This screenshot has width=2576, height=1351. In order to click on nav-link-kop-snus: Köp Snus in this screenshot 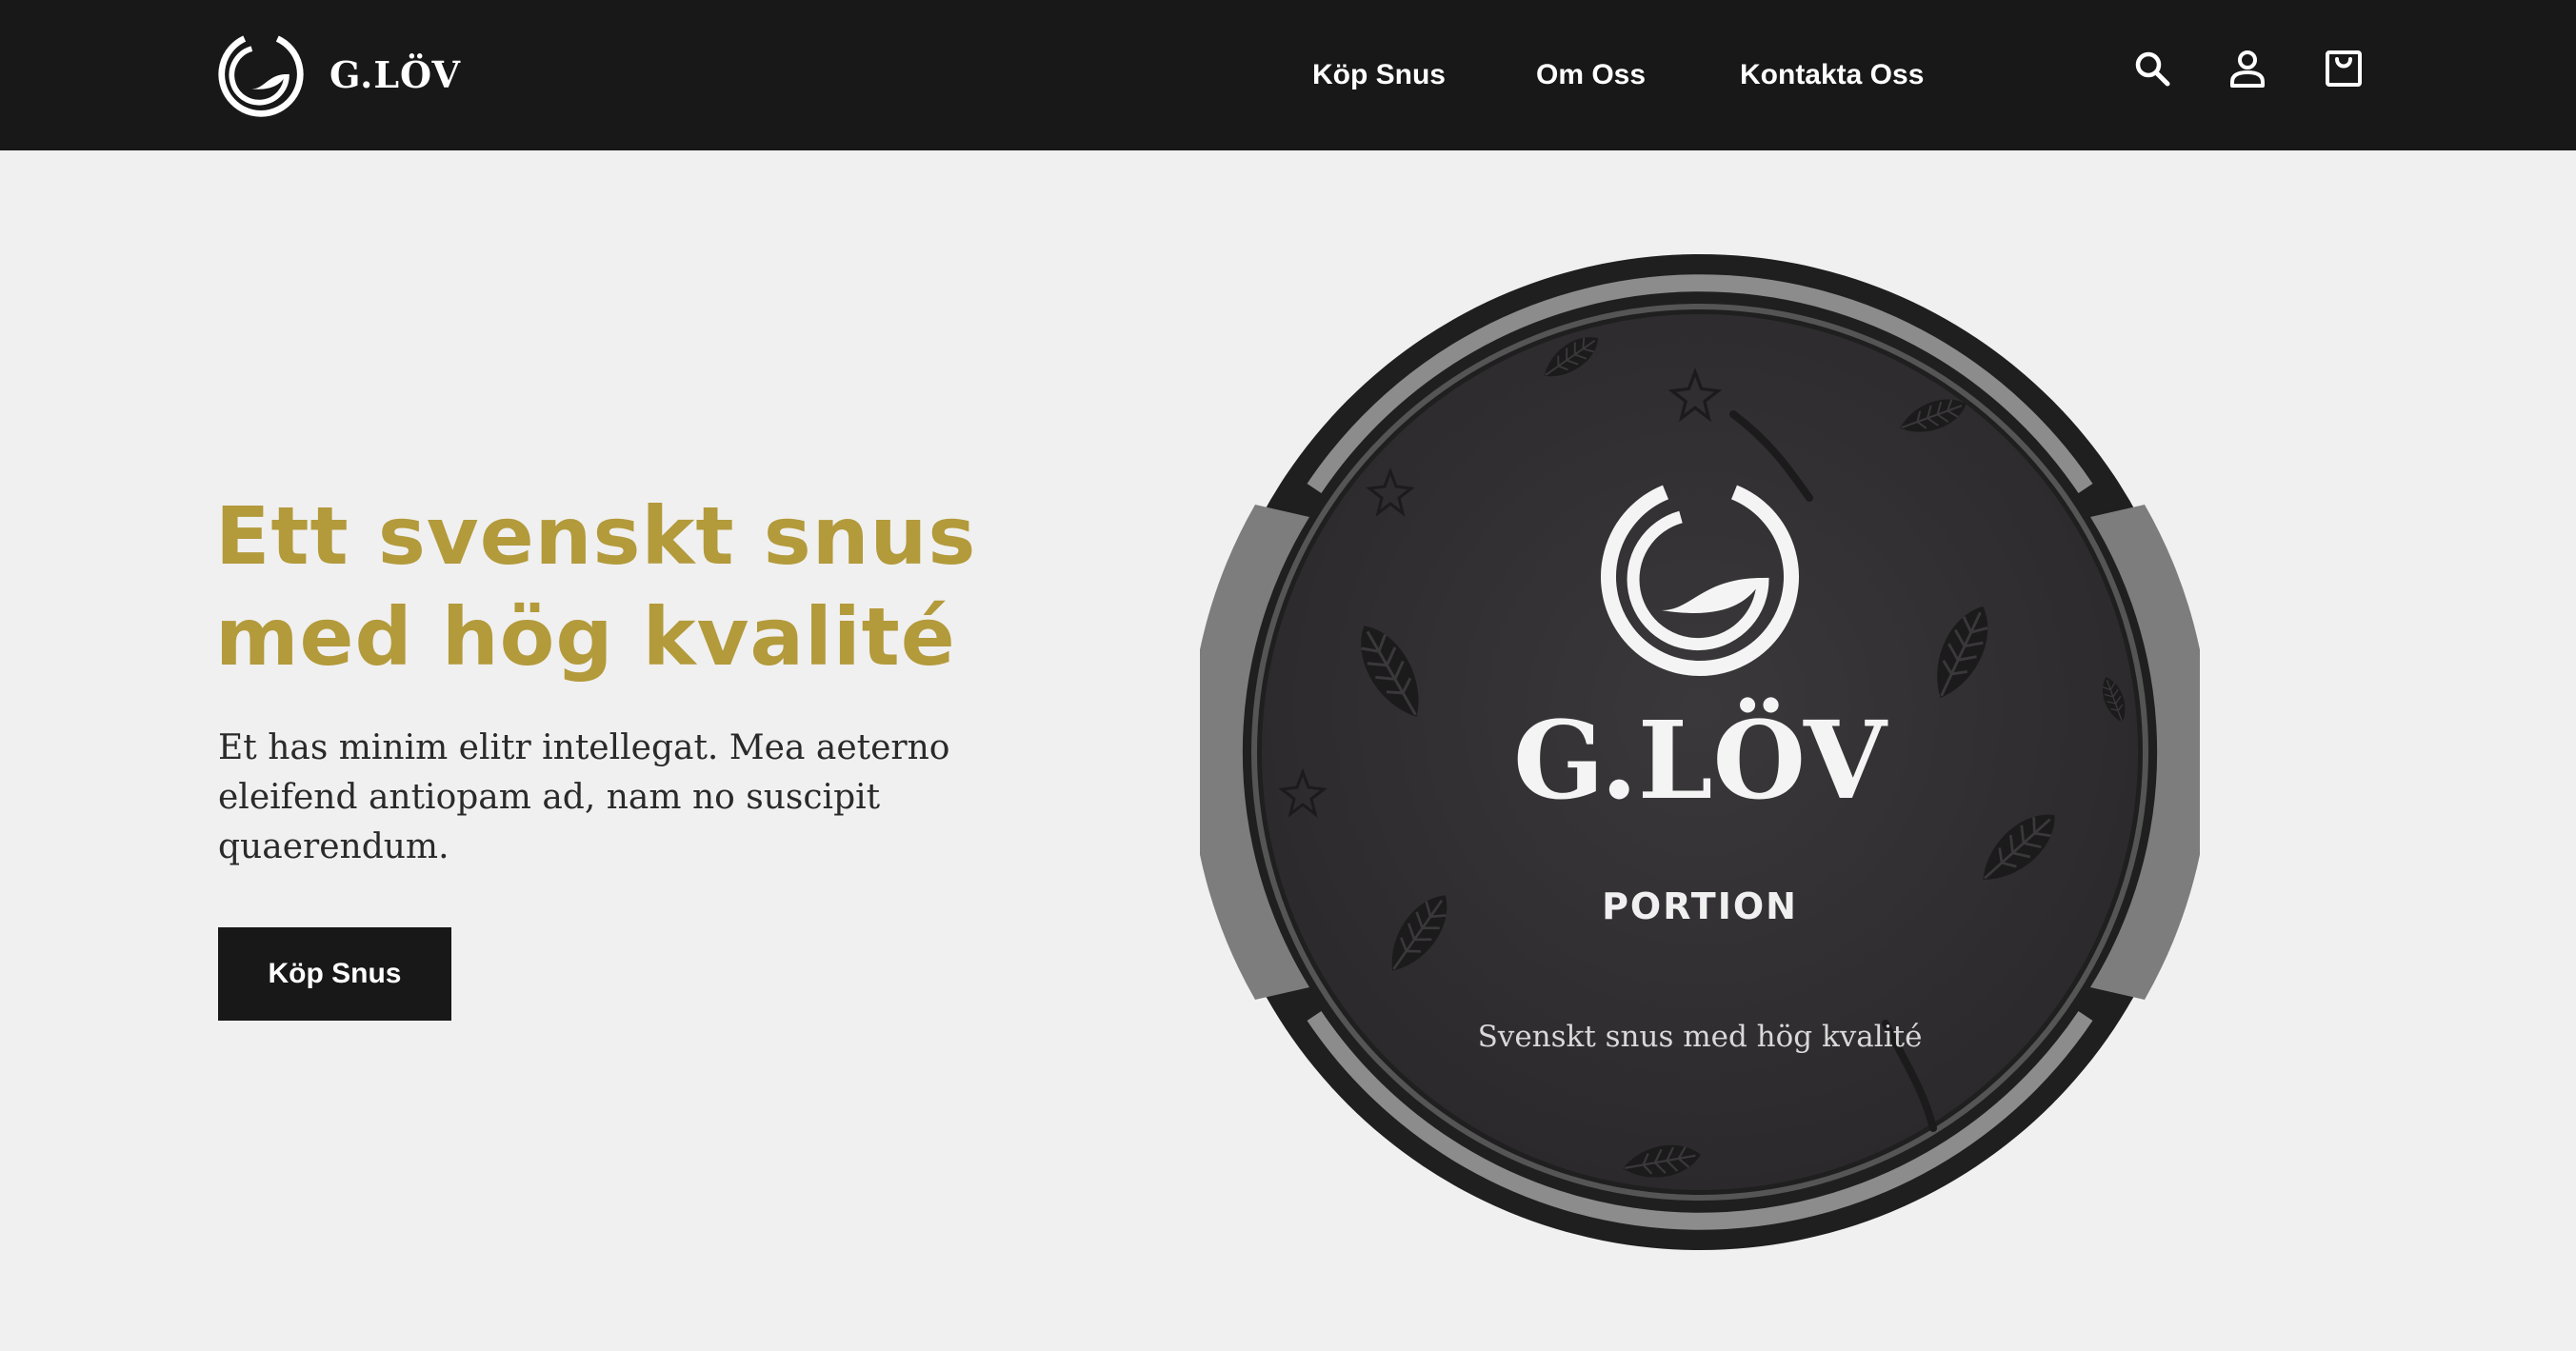, I will do `click(1379, 75)`.